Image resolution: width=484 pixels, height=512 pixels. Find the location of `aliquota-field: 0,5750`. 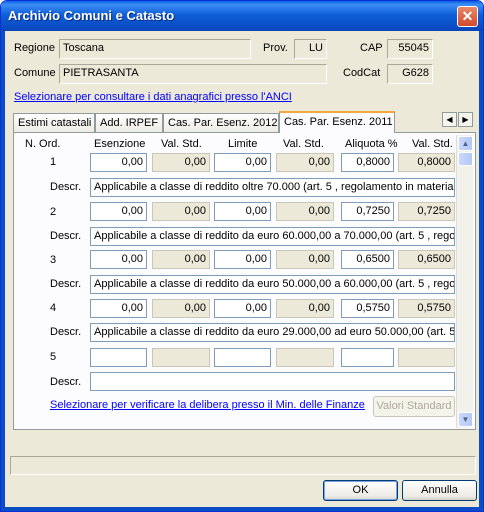

aliquota-field: 0,5750 is located at coordinates (367, 308).